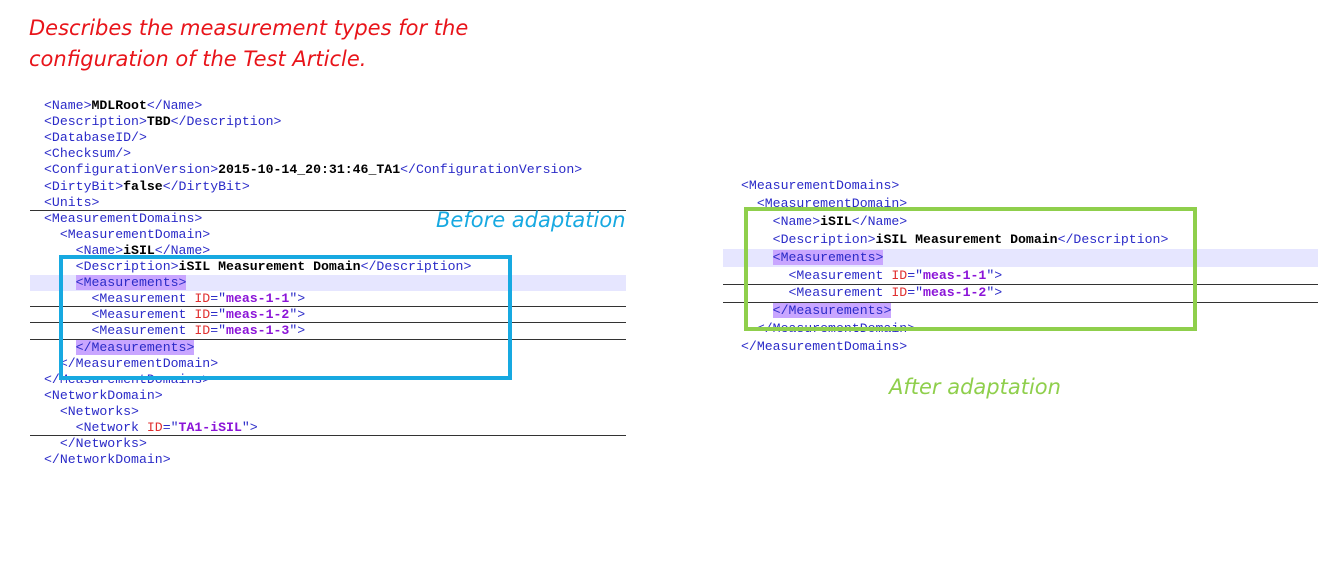  I want to click on before-code-line: <MeasurementDomain>, so click(127, 235).